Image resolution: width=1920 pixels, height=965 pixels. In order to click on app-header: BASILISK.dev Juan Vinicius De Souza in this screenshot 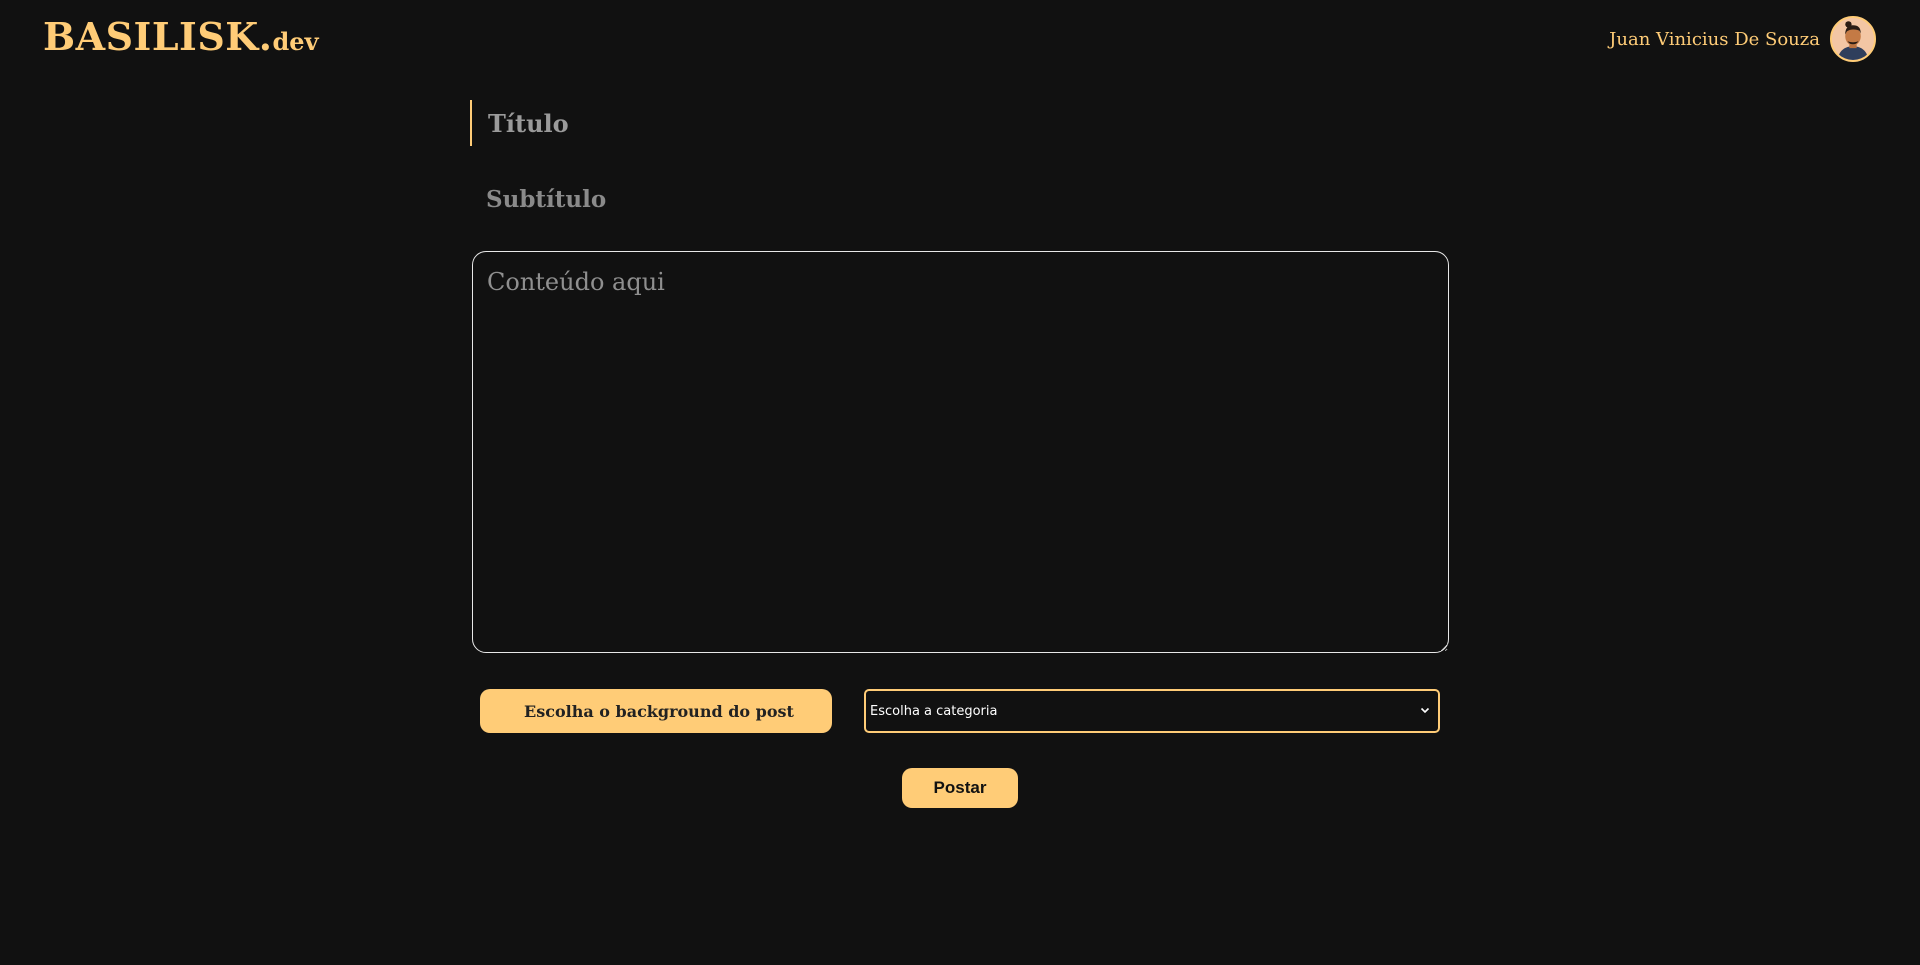, I will do `click(960, 40)`.